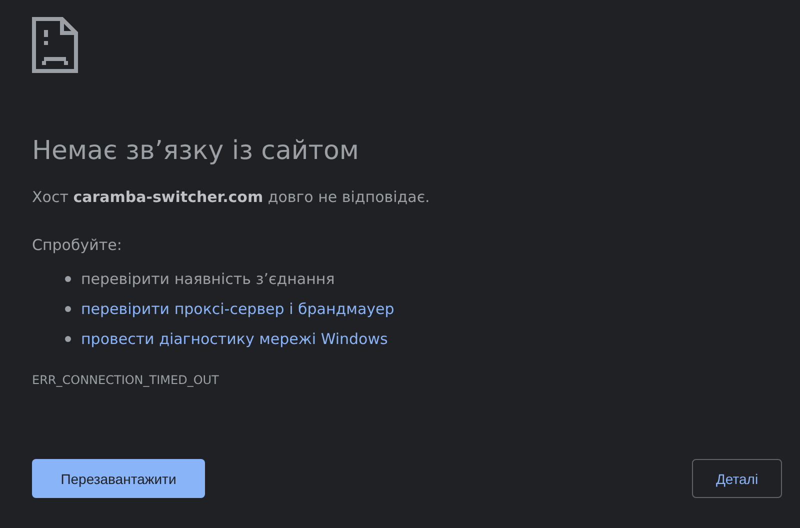 This screenshot has width=800, height=528. Describe the element at coordinates (118, 478) in the screenshot. I see `reload-button: Перезавантажити` at that location.